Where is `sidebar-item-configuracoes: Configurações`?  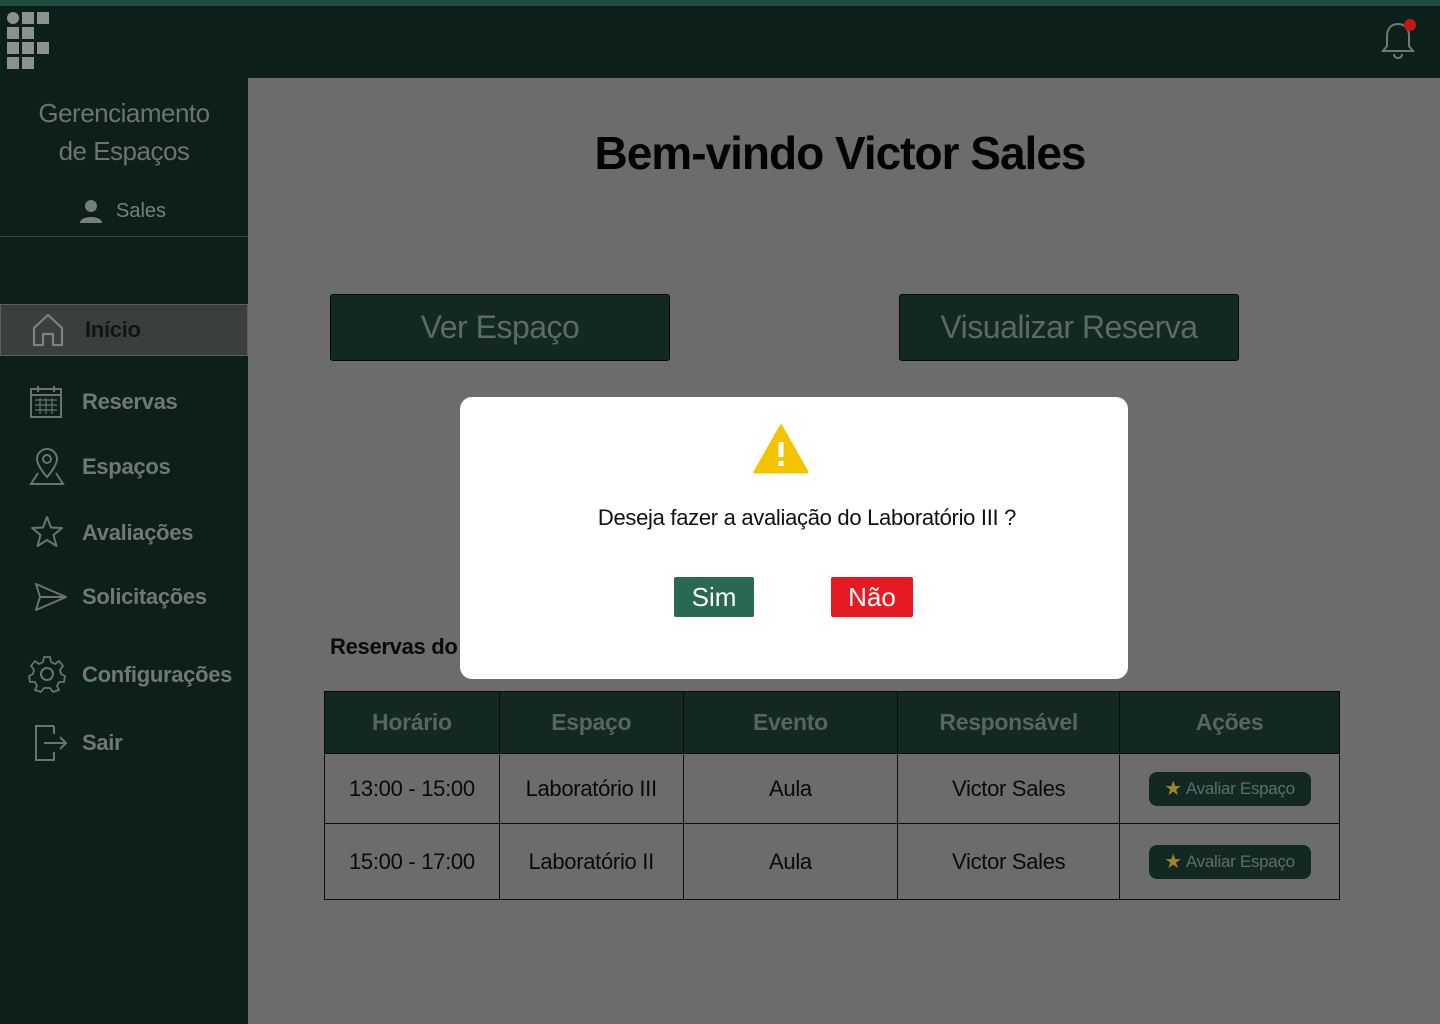 sidebar-item-configuracoes: Configurações is located at coordinates (124, 675).